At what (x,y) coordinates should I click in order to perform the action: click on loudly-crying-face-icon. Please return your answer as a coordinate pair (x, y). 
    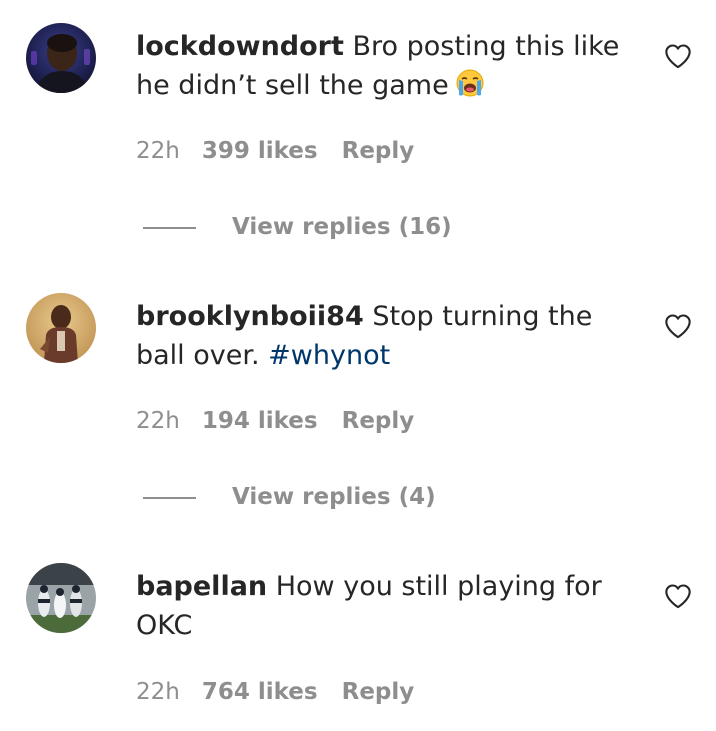
    Looking at the image, I should click on (470, 83).